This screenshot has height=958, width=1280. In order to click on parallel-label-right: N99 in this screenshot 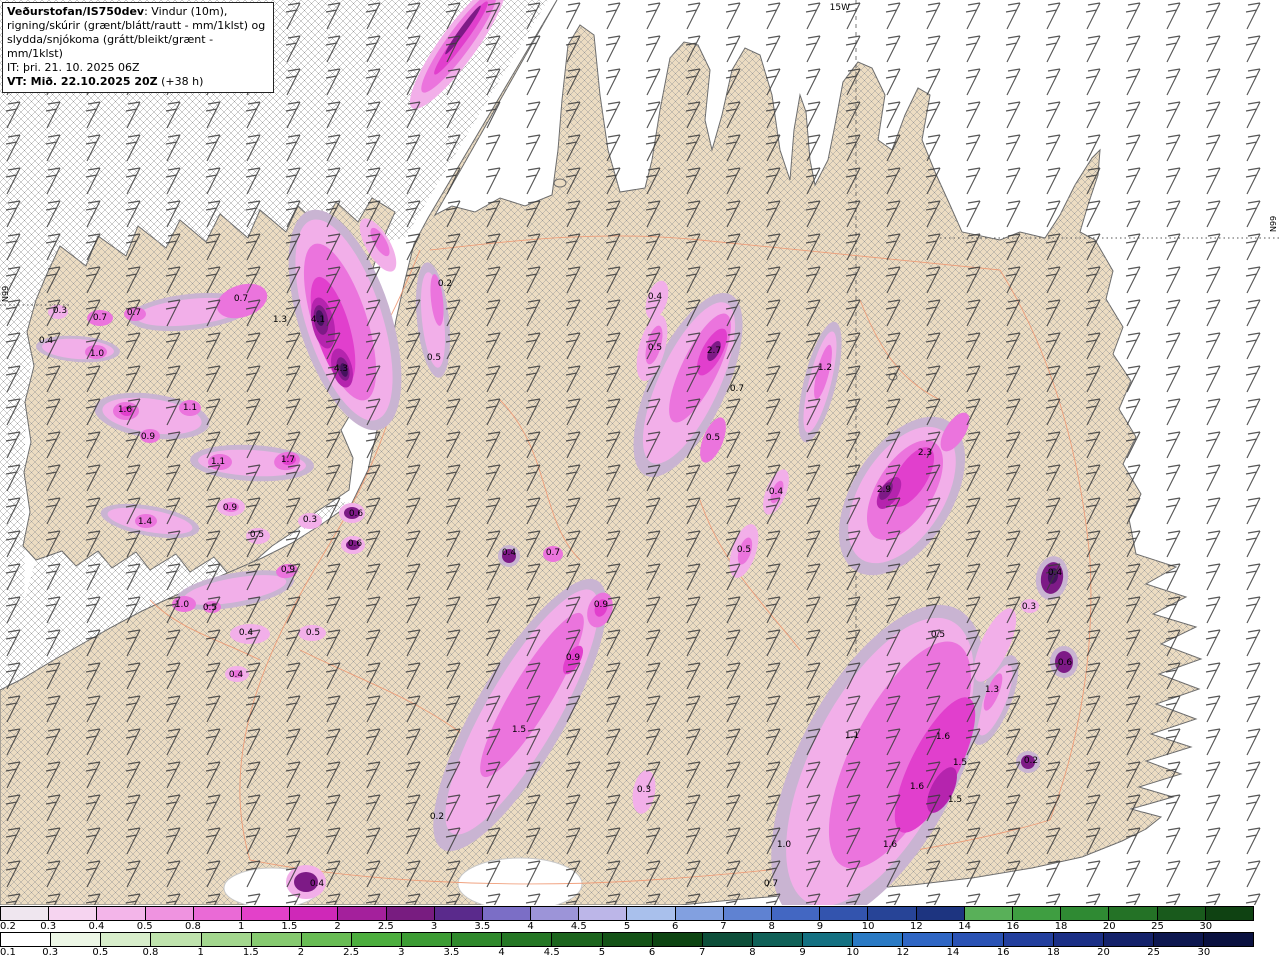, I will do `click(1273, 224)`.